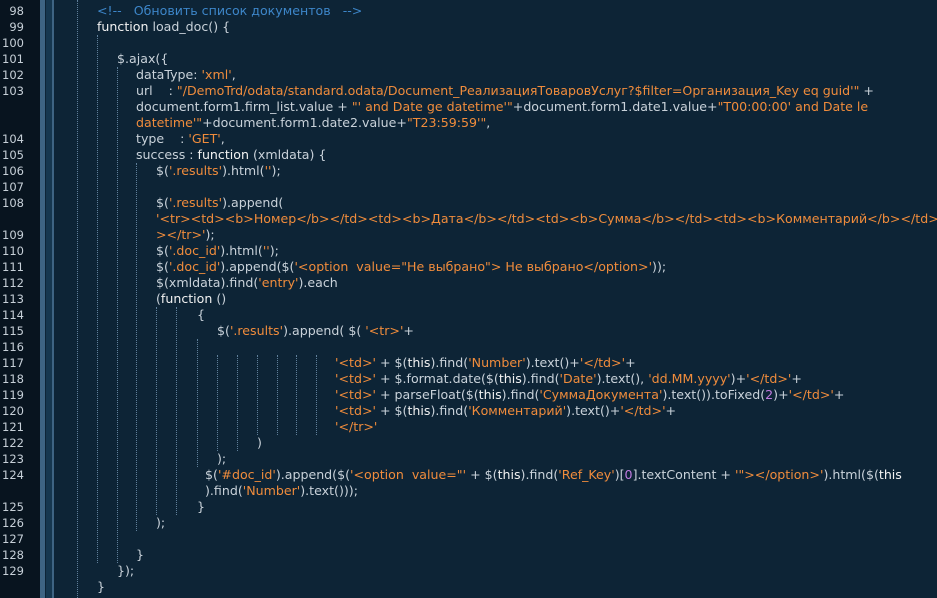 The width and height of the screenshot is (937, 598). I want to click on line-number: 128, so click(13, 555).